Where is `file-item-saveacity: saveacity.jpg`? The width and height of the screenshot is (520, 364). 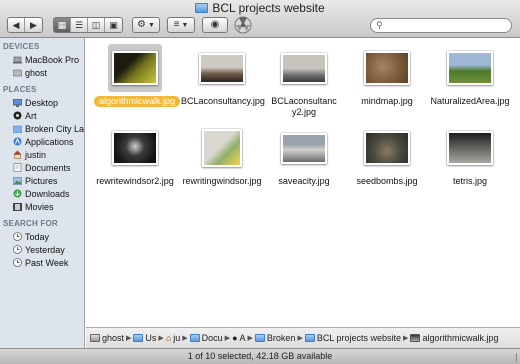 file-item-saveacity: saveacity.jpg is located at coordinates (304, 155).